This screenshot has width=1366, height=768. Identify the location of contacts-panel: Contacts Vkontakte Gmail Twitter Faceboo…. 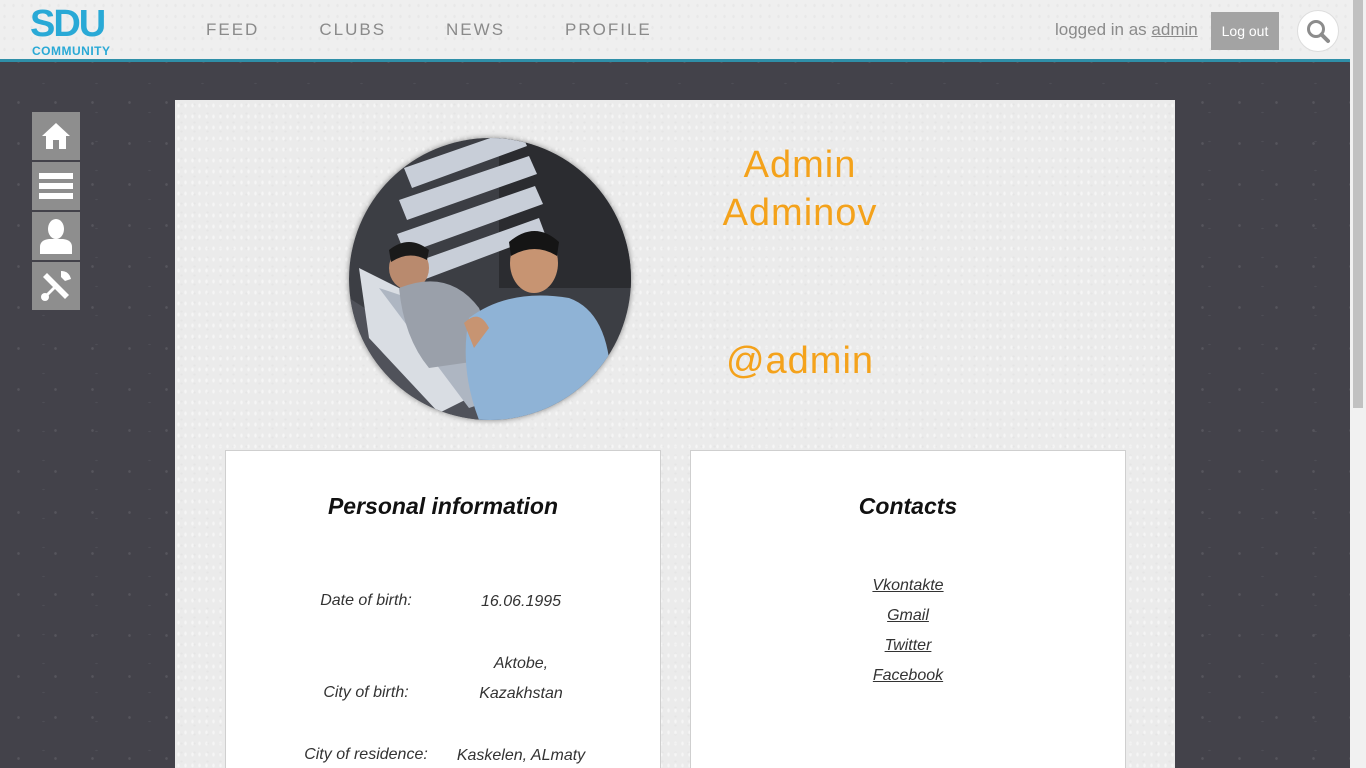
(908, 609).